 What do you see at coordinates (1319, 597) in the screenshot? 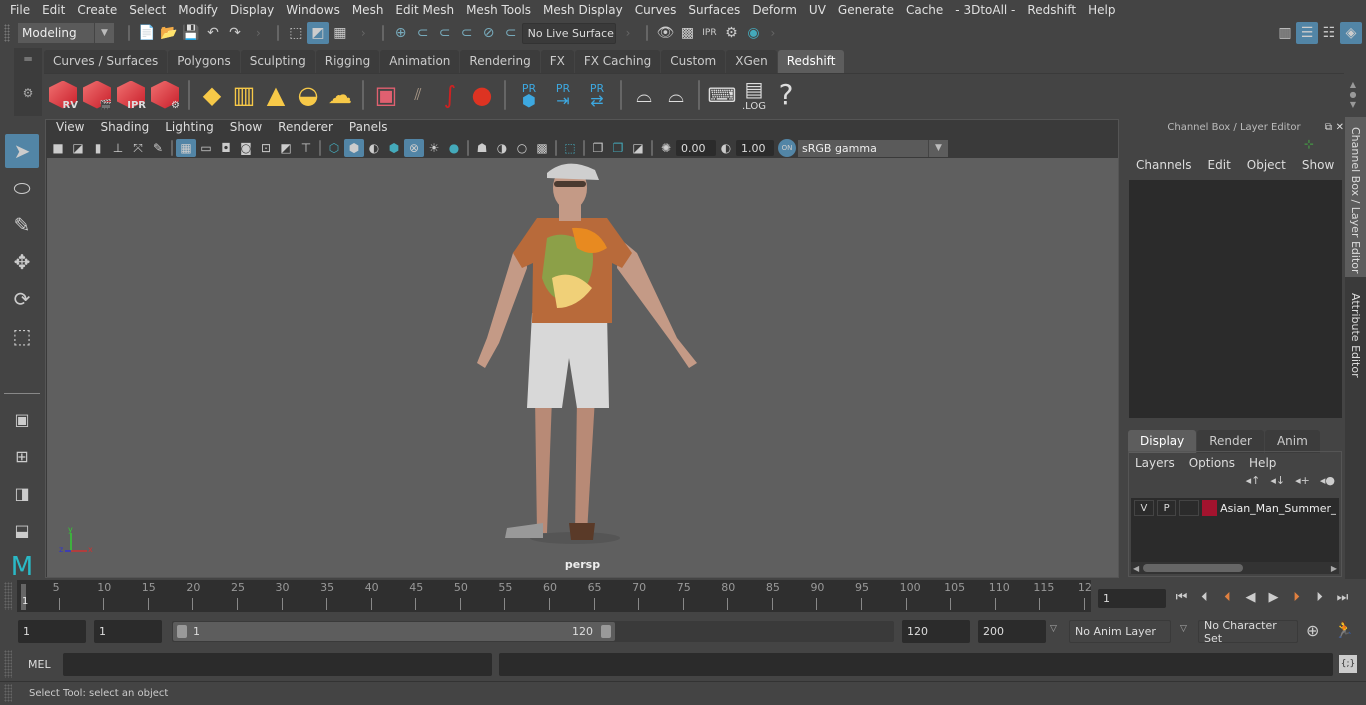
I see `step-forward-frame-icon: ⏵` at bounding box center [1319, 597].